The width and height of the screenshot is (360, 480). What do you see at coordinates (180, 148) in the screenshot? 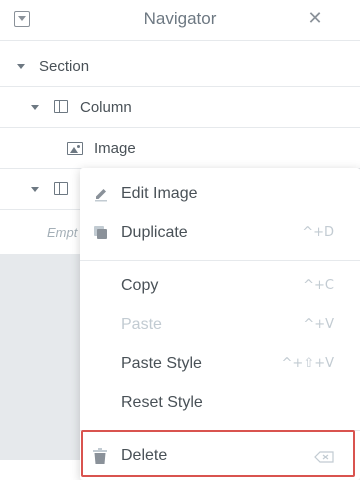
I see `tree-item-image: Image` at bounding box center [180, 148].